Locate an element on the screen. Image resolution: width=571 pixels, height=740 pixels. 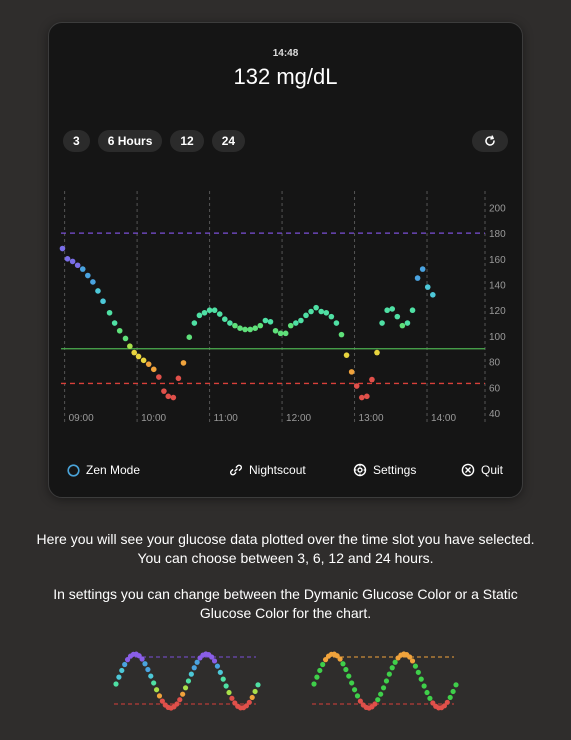
range-12h-button: 12 is located at coordinates (187, 141).